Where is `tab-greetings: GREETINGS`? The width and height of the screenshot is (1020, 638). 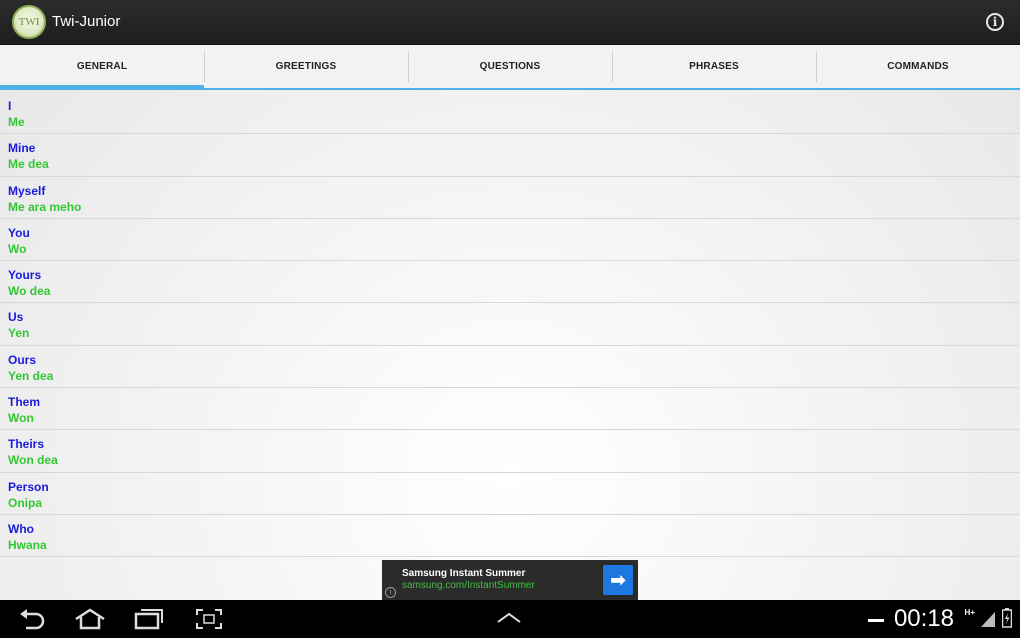 tab-greetings: GREETINGS is located at coordinates (306, 66).